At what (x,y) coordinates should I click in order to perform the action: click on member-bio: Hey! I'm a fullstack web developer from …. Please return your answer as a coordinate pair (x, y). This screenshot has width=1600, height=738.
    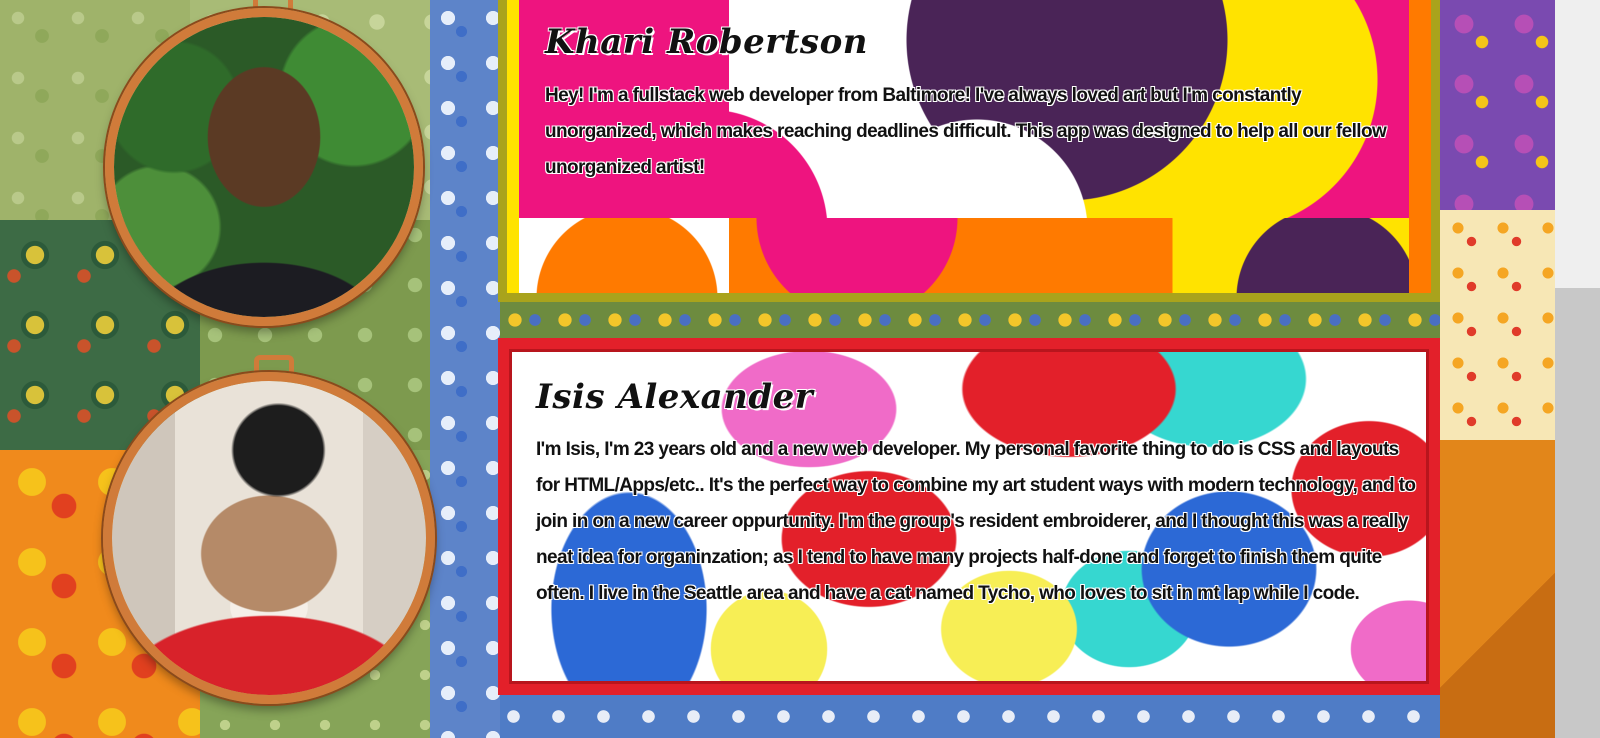
    Looking at the image, I should click on (966, 131).